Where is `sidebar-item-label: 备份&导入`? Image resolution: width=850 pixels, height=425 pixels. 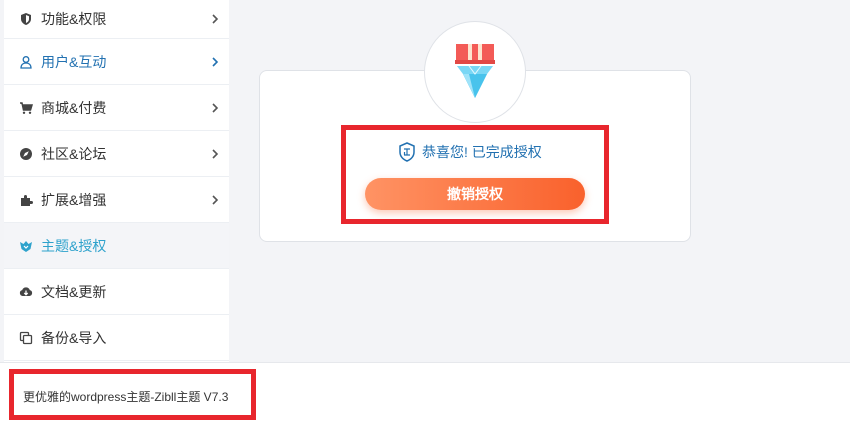 sidebar-item-label: 备份&导入 is located at coordinates (74, 337).